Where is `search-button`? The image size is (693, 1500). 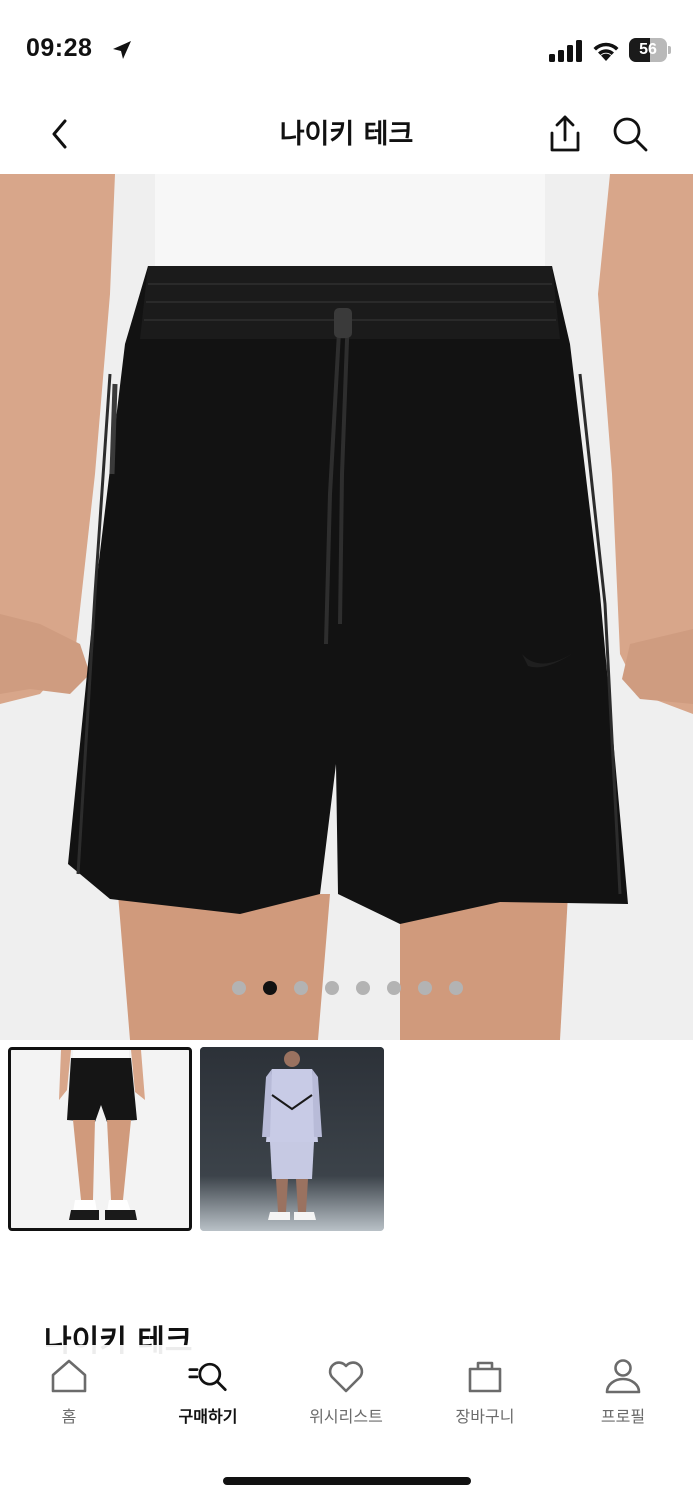 search-button is located at coordinates (630, 134).